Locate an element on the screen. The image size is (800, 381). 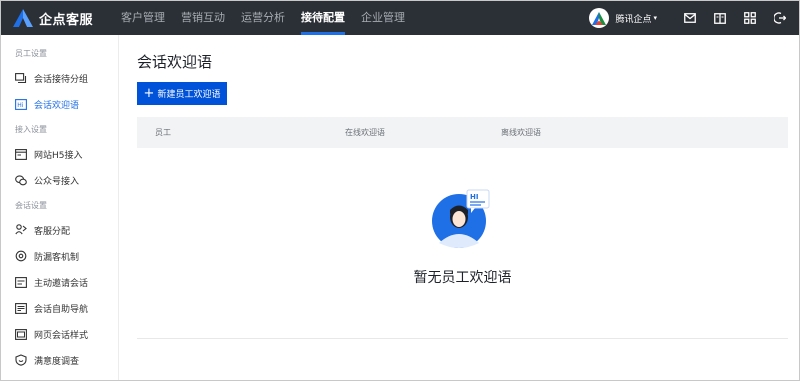
sidebar-item-label: 会话欢迎语 is located at coordinates (57, 105).